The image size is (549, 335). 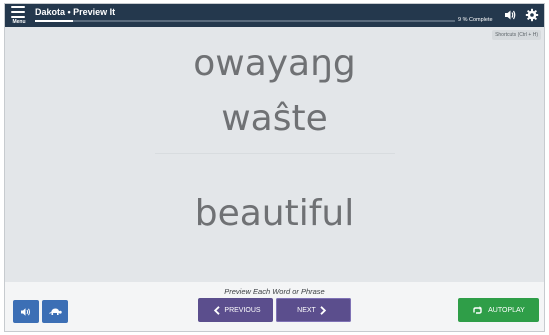 I want to click on next-button: NEXT, so click(x=313, y=310).